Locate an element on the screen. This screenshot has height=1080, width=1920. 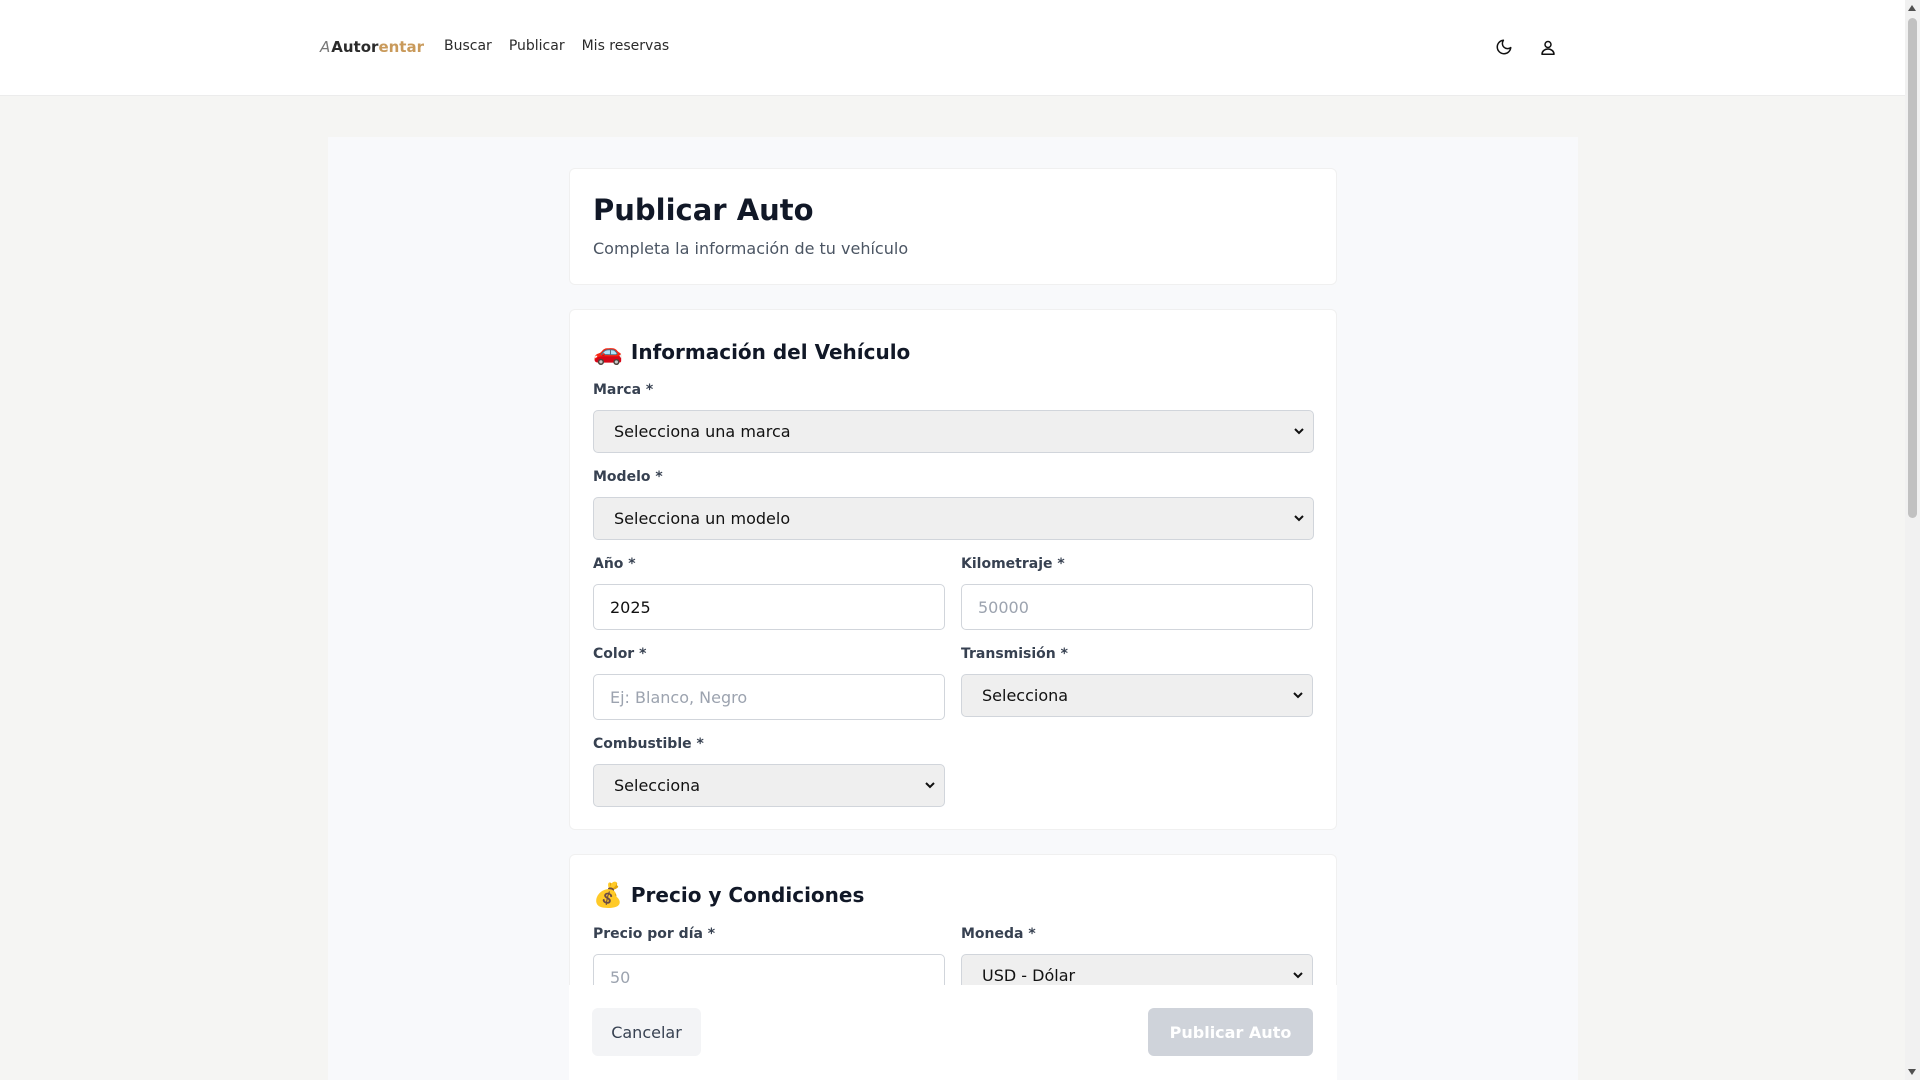
moon-icon is located at coordinates (1504, 47).